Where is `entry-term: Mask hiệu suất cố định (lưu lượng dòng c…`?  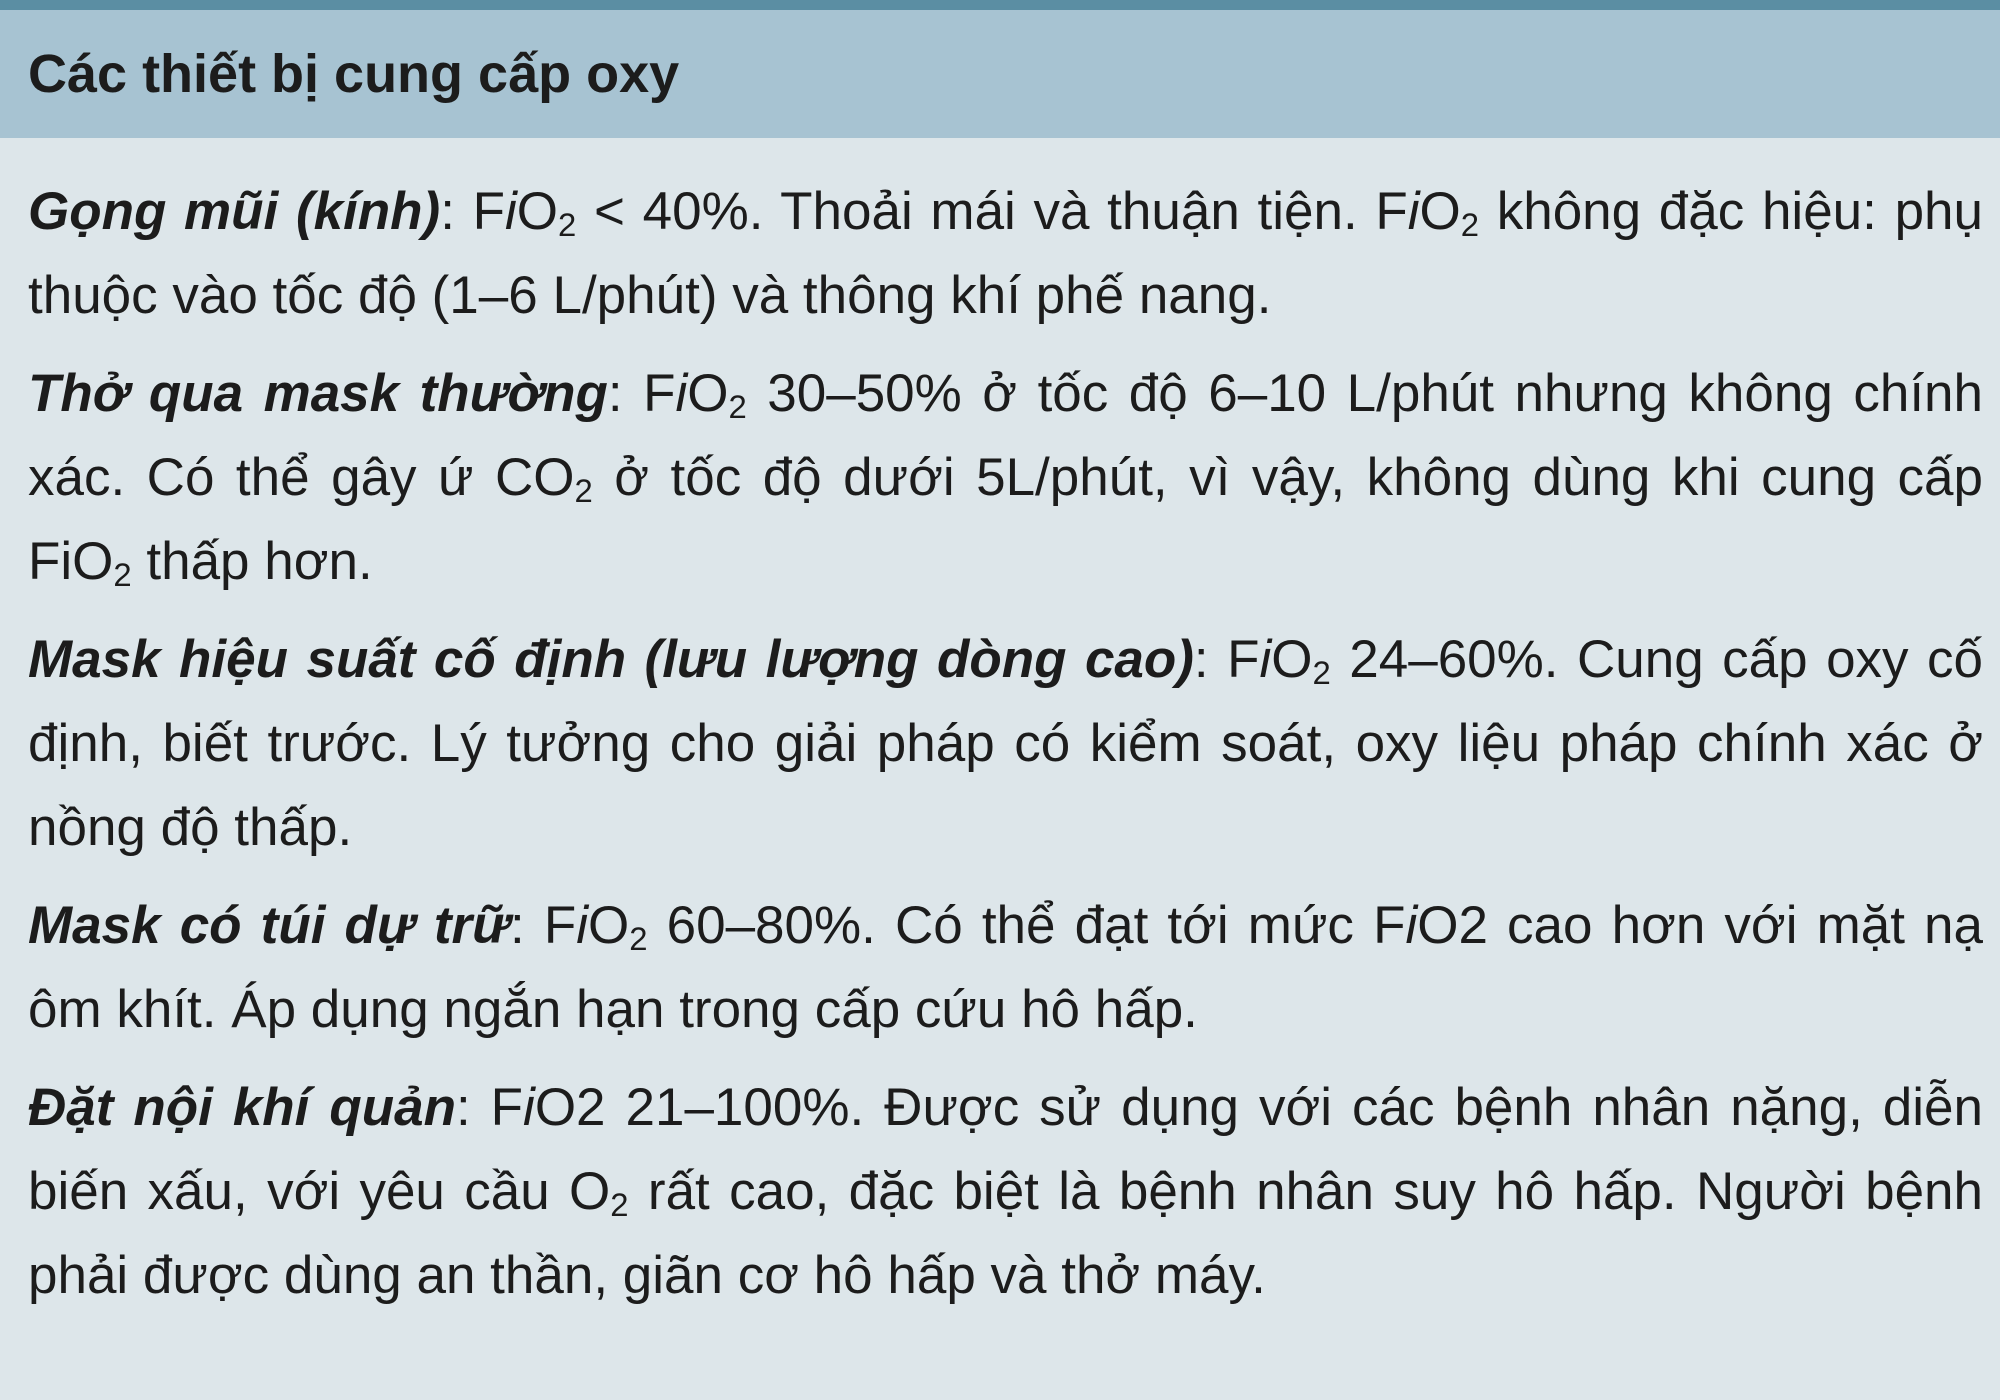 entry-term: Mask hiệu suất cố định (lưu lượng dòng c… is located at coordinates (611, 659).